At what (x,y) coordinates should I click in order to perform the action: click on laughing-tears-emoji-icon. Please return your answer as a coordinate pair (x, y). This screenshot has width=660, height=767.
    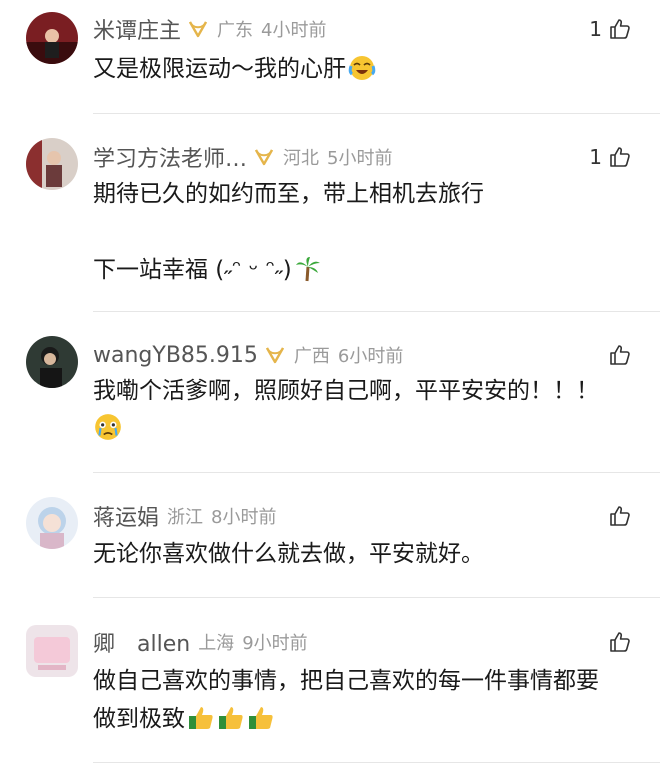
    Looking at the image, I should click on (362, 68).